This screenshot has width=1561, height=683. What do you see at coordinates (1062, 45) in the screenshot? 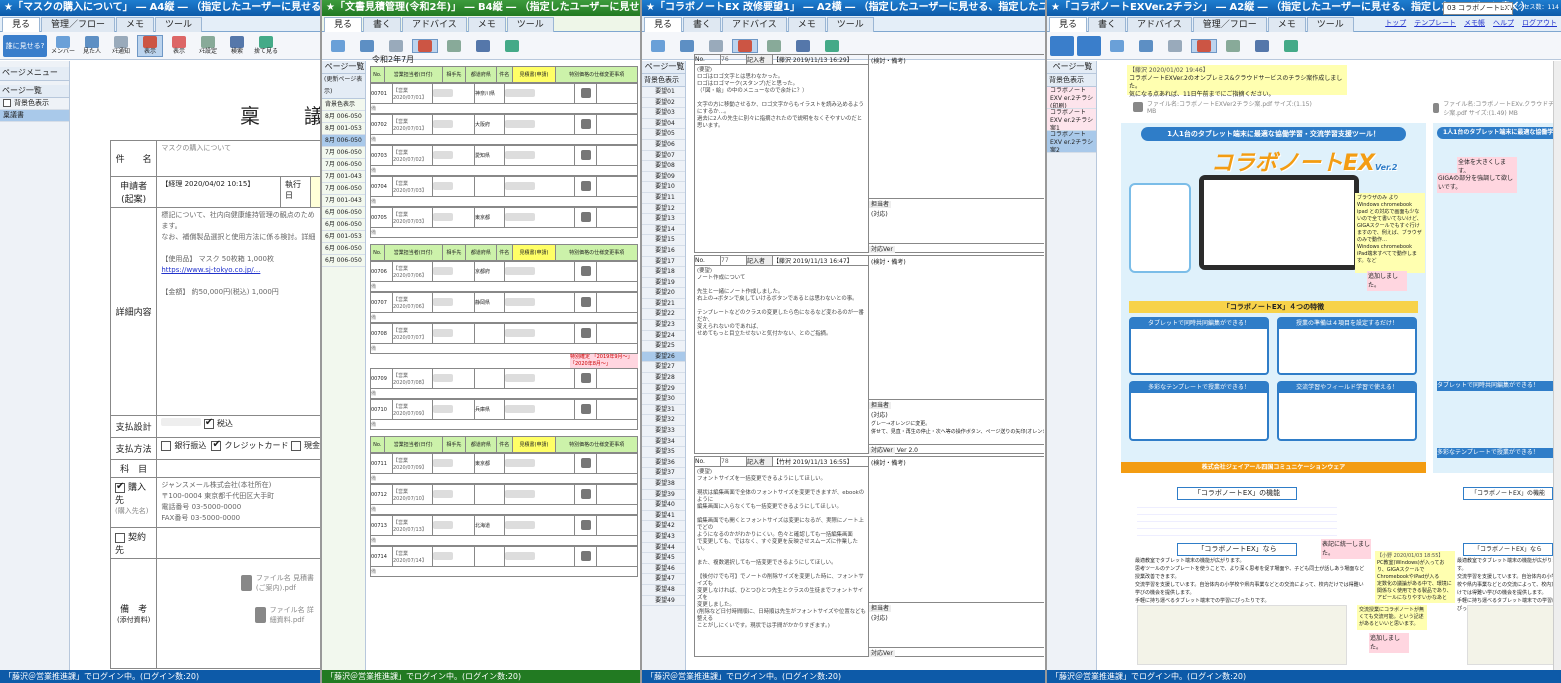
I see `share-button` at bounding box center [1062, 45].